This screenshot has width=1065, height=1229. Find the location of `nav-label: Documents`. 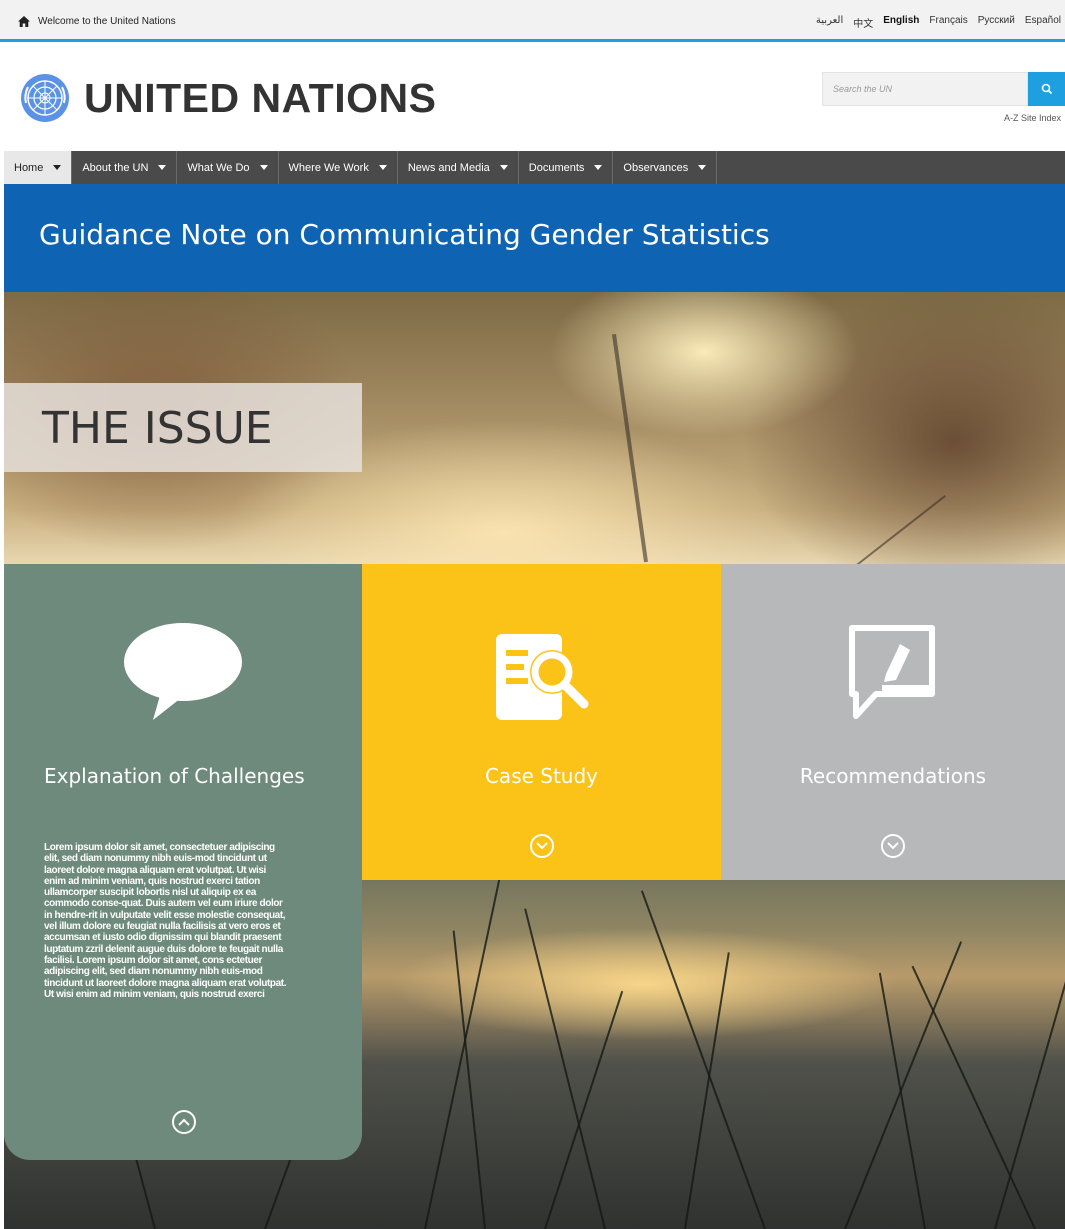

nav-label: Documents is located at coordinates (556, 167).